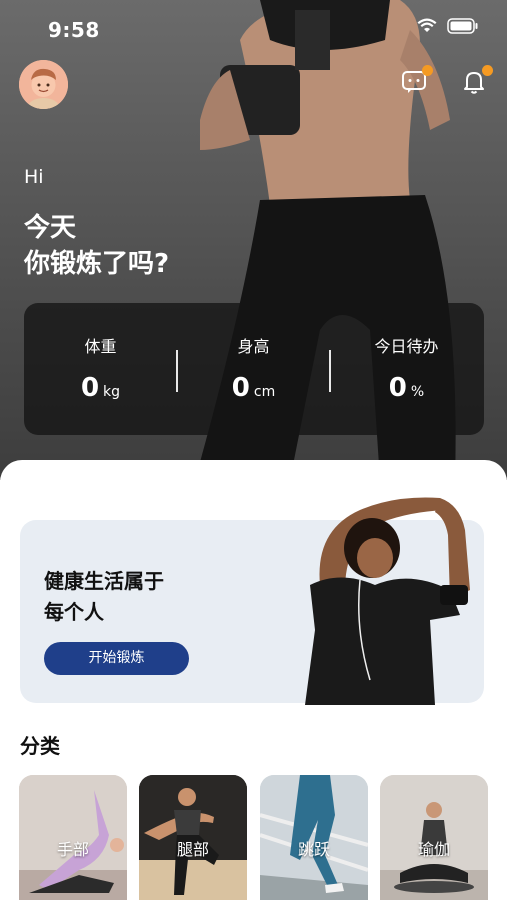 This screenshot has width=507, height=900. Describe the element at coordinates (116, 658) in the screenshot. I see `start-workout-button: 开始锻炼` at that location.